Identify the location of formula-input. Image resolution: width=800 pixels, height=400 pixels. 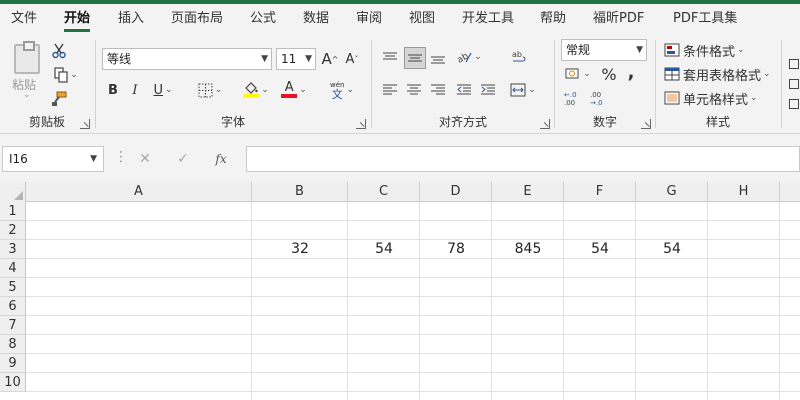
(523, 159).